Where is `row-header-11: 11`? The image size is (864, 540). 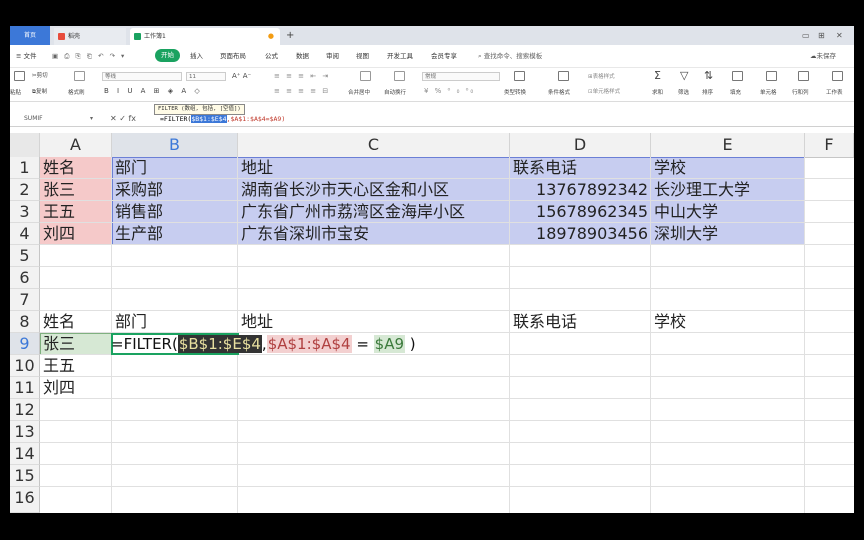
row-header-11: 11 is located at coordinates (25, 388).